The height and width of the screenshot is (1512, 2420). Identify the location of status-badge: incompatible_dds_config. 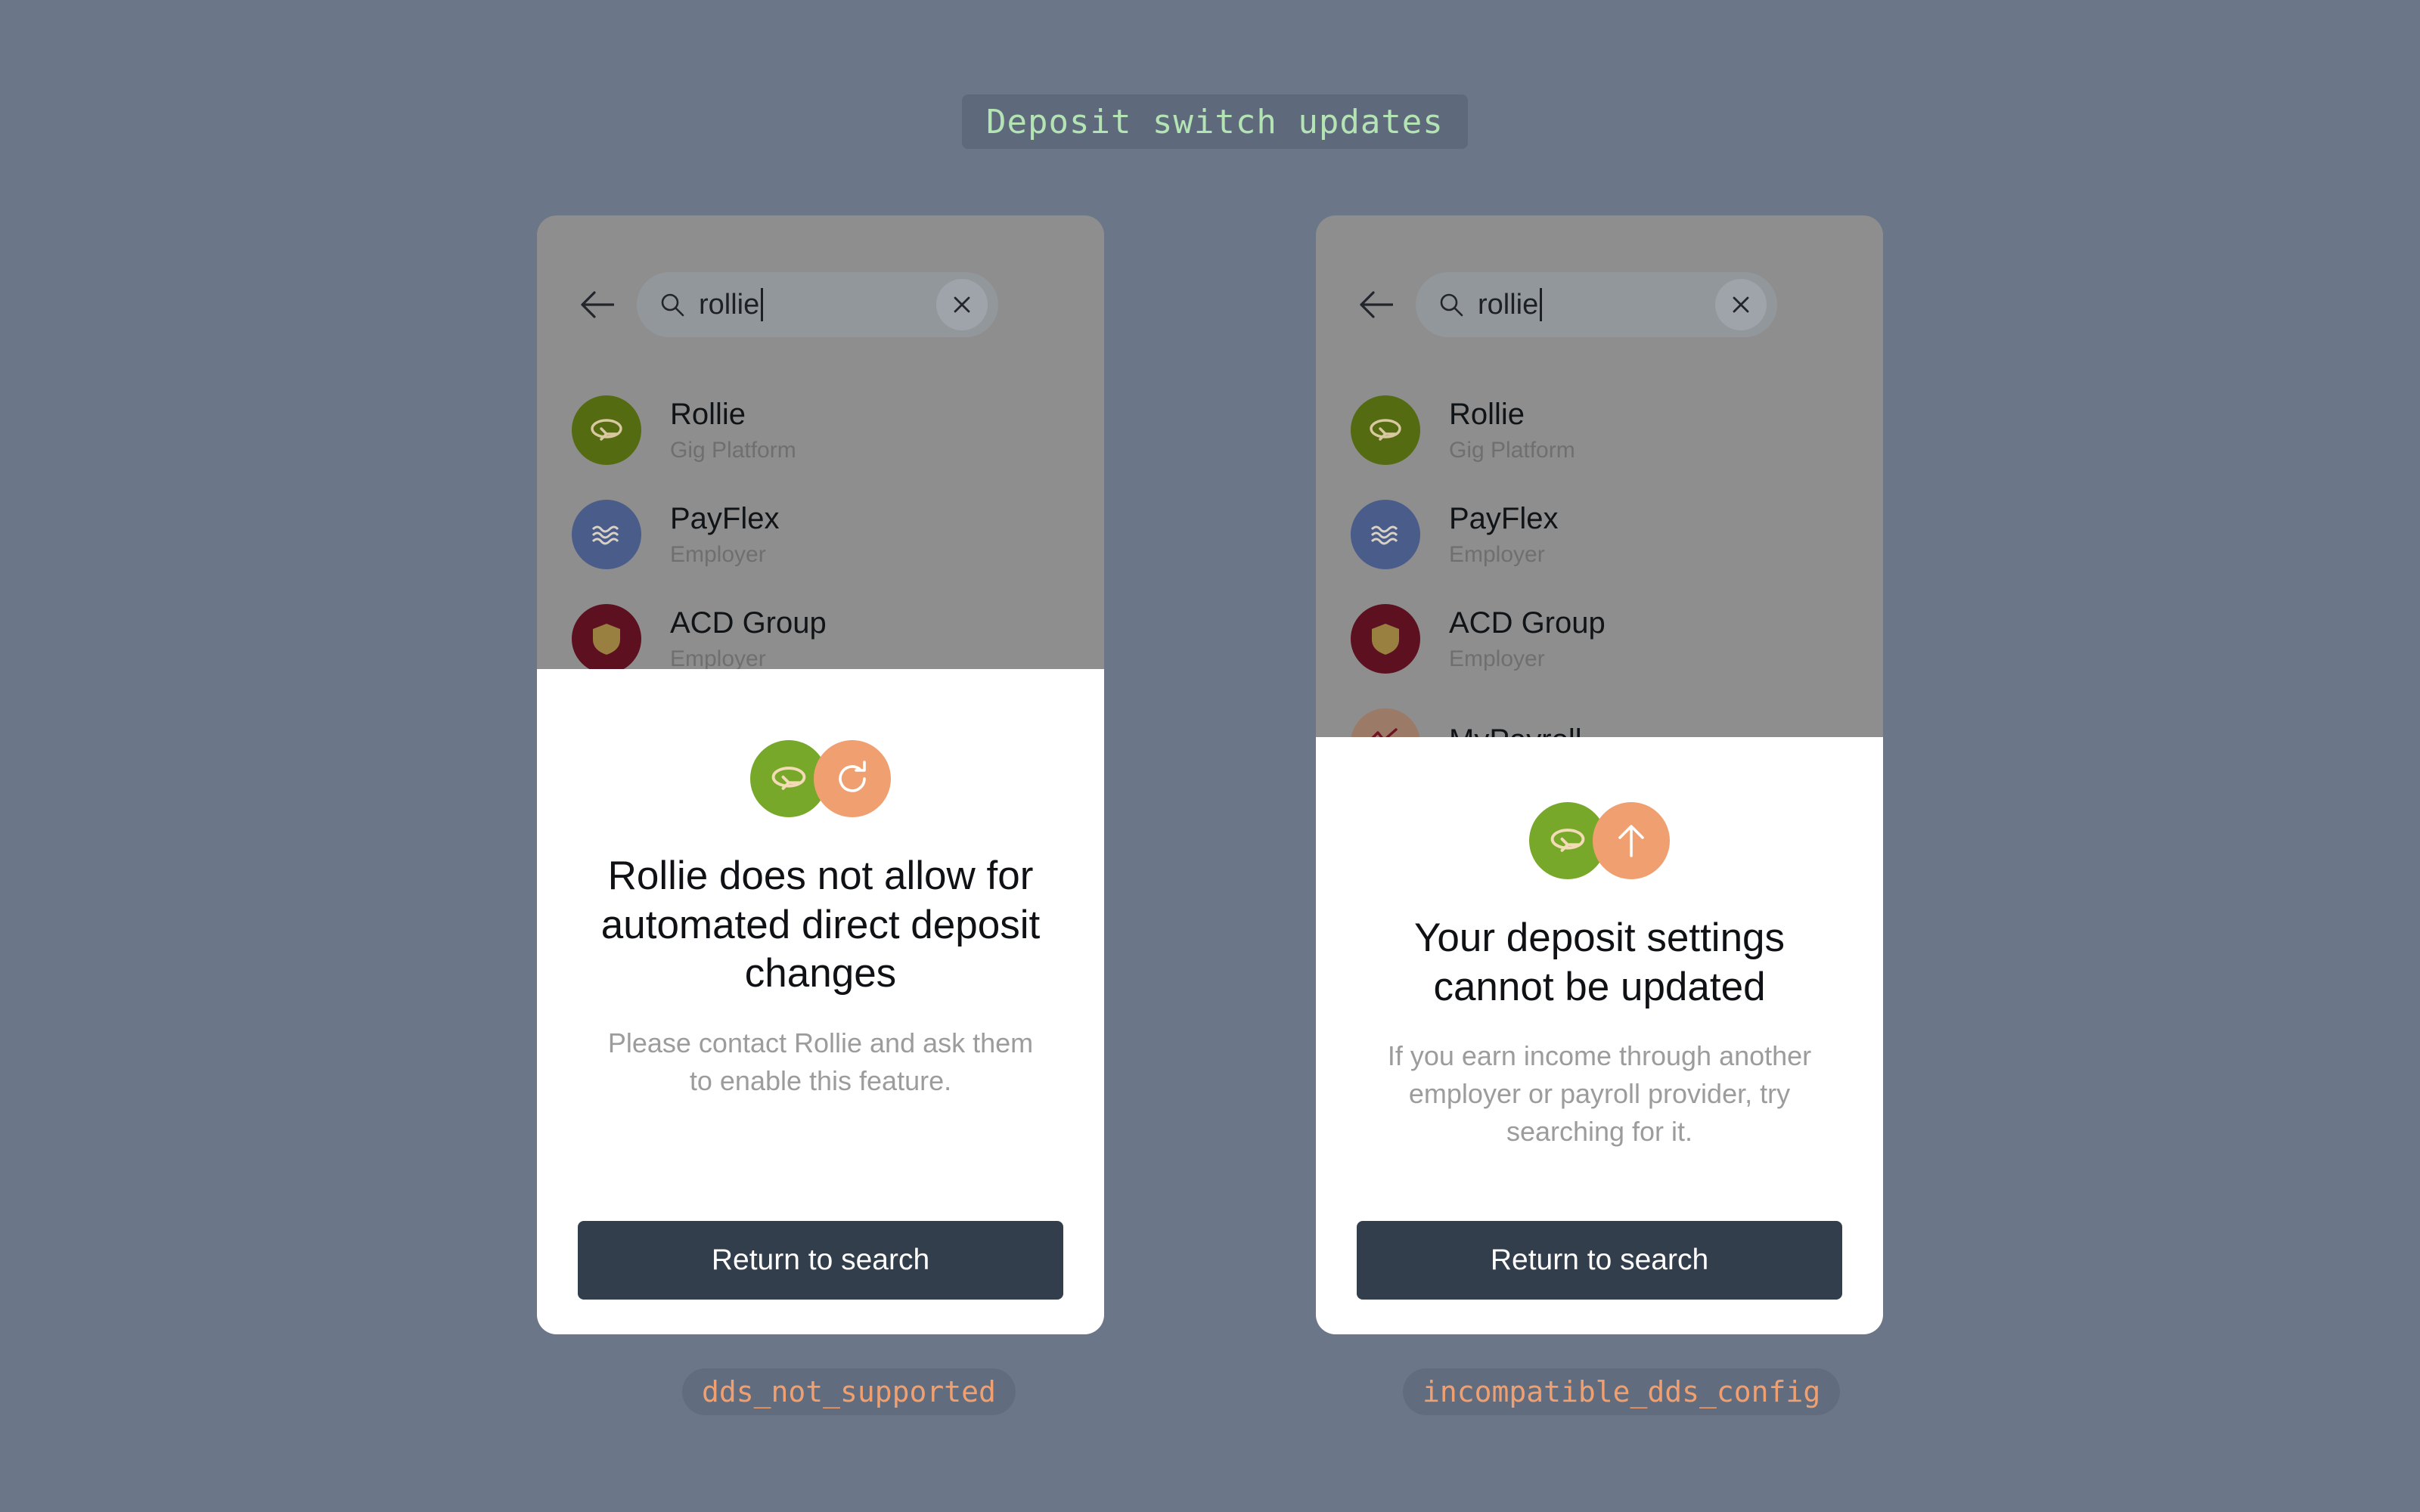
(1622, 1391).